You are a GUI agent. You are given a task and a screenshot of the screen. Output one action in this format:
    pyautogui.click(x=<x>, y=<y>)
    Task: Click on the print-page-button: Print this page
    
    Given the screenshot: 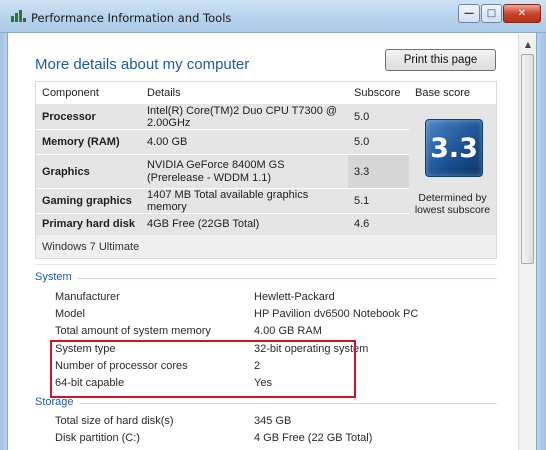 What is the action you would take?
    pyautogui.click(x=440, y=60)
    